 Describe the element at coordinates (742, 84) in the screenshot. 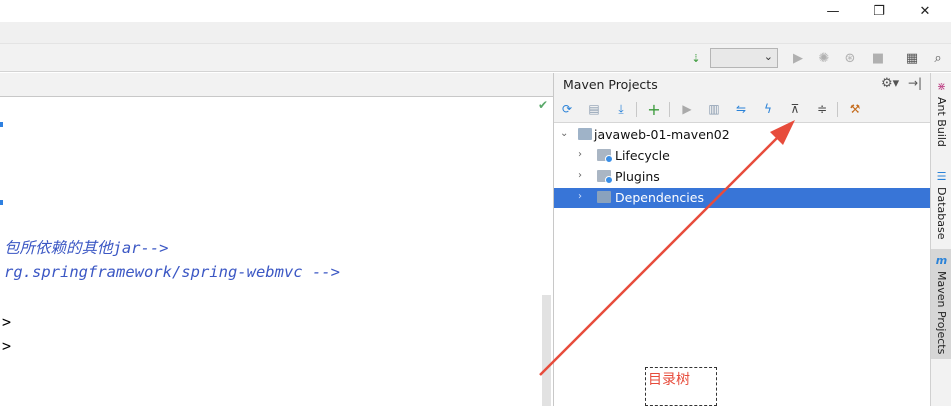

I see `panel-header: Maven Projects ⚙▾ →|` at that location.